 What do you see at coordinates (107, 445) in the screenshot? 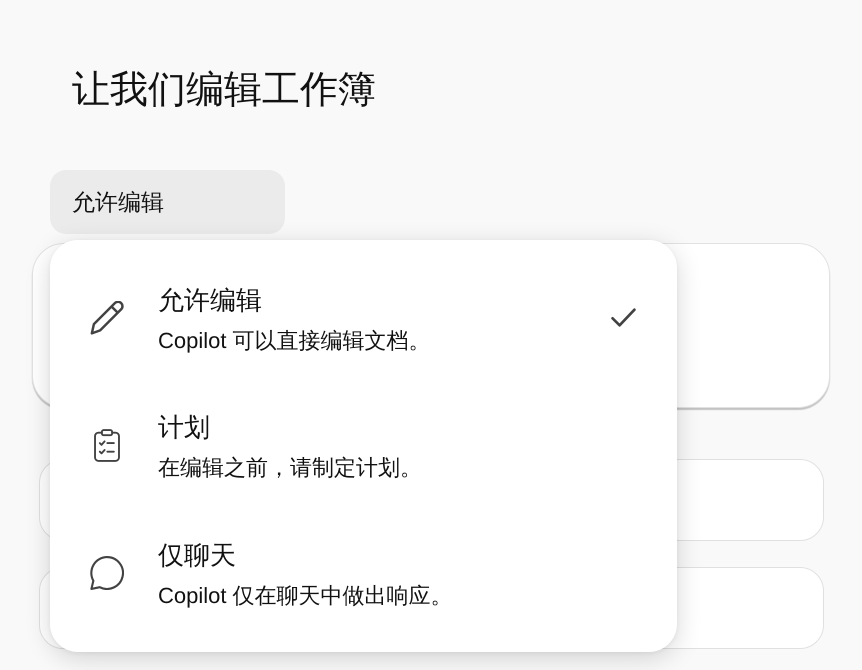
I see `clipboard-checklist-icon` at bounding box center [107, 445].